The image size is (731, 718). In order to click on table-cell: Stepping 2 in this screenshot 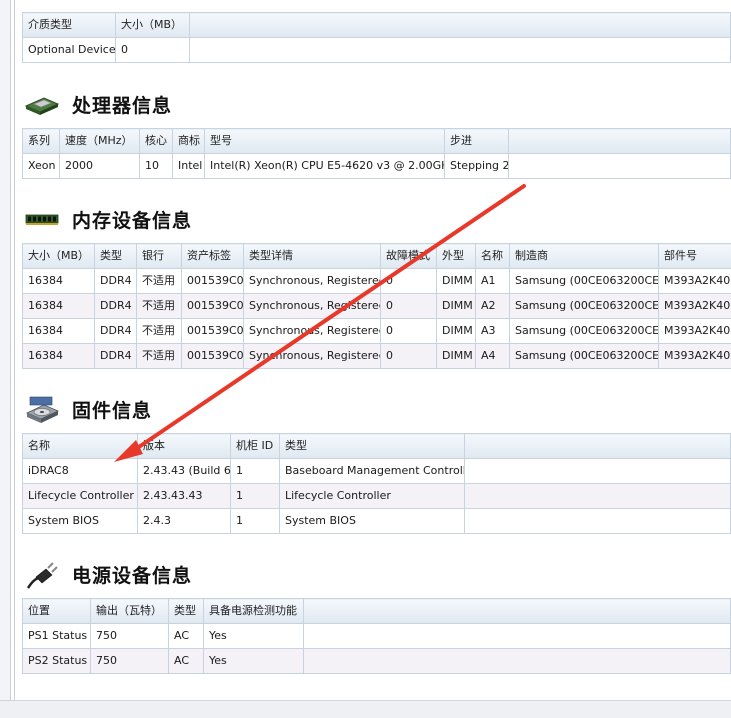, I will do `click(477, 166)`.